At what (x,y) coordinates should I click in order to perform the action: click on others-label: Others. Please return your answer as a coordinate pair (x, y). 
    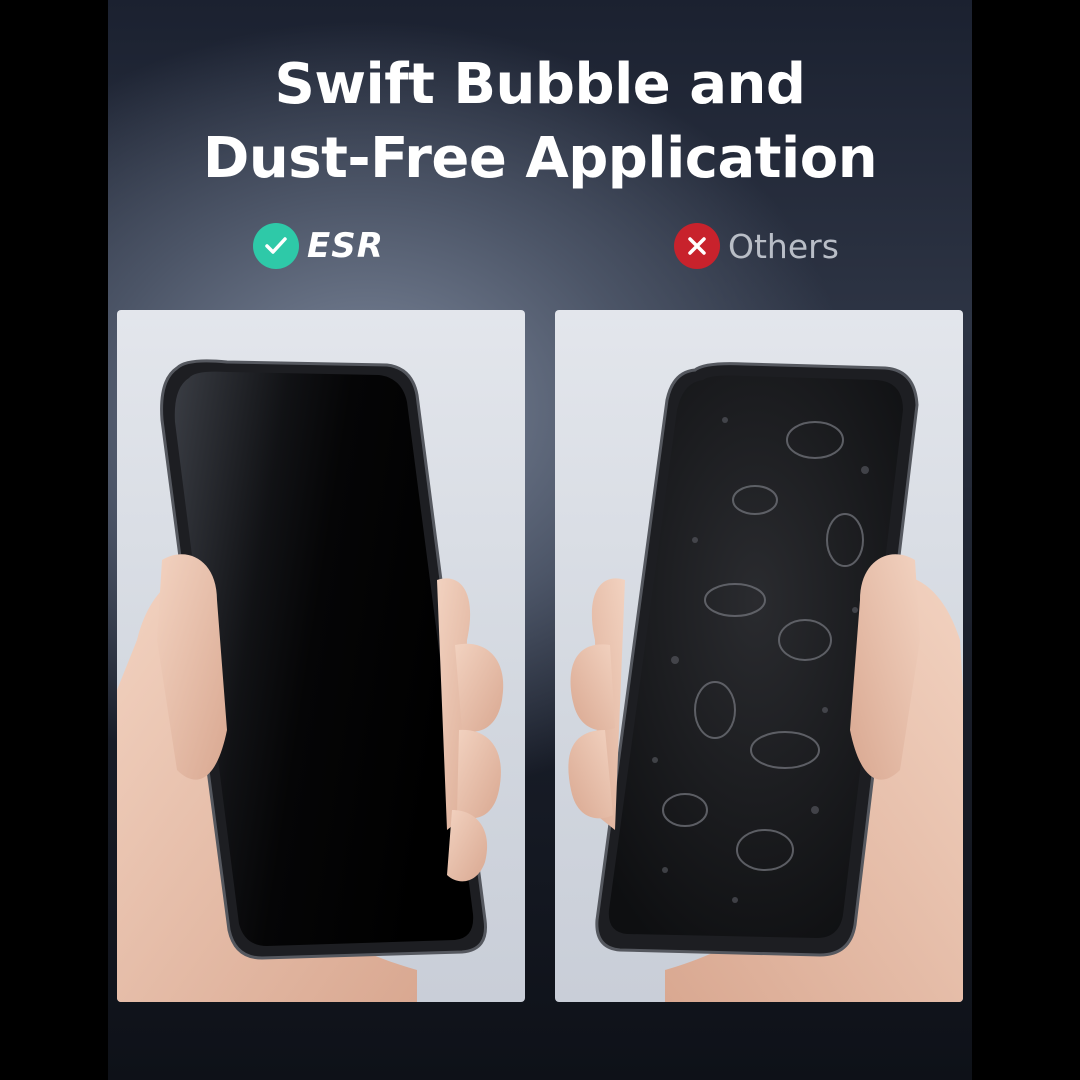
    Looking at the image, I should click on (783, 246).